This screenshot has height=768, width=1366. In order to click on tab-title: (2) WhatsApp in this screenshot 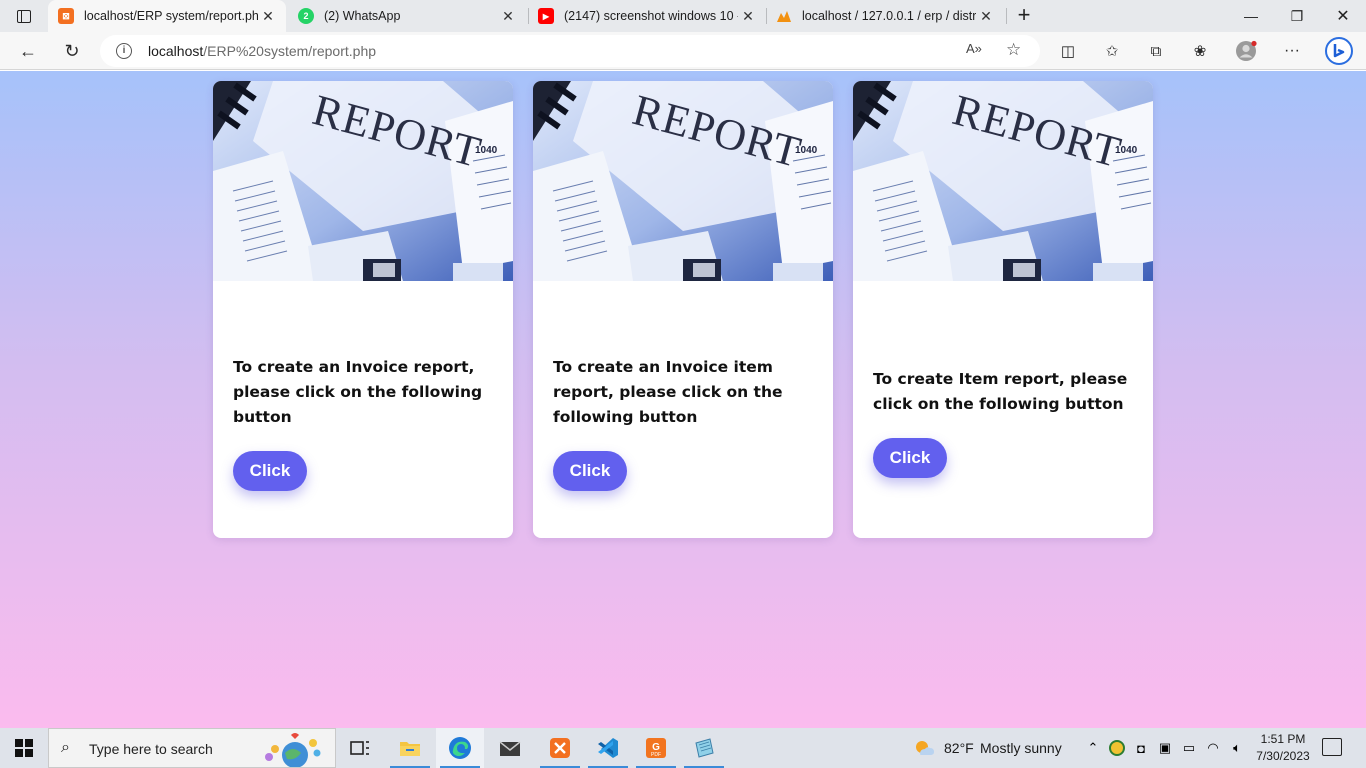, I will do `click(362, 16)`.